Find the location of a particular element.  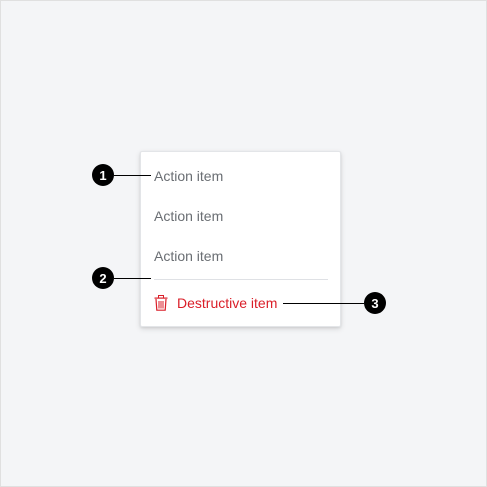

callout-marker-1: 1 is located at coordinates (103, 175).